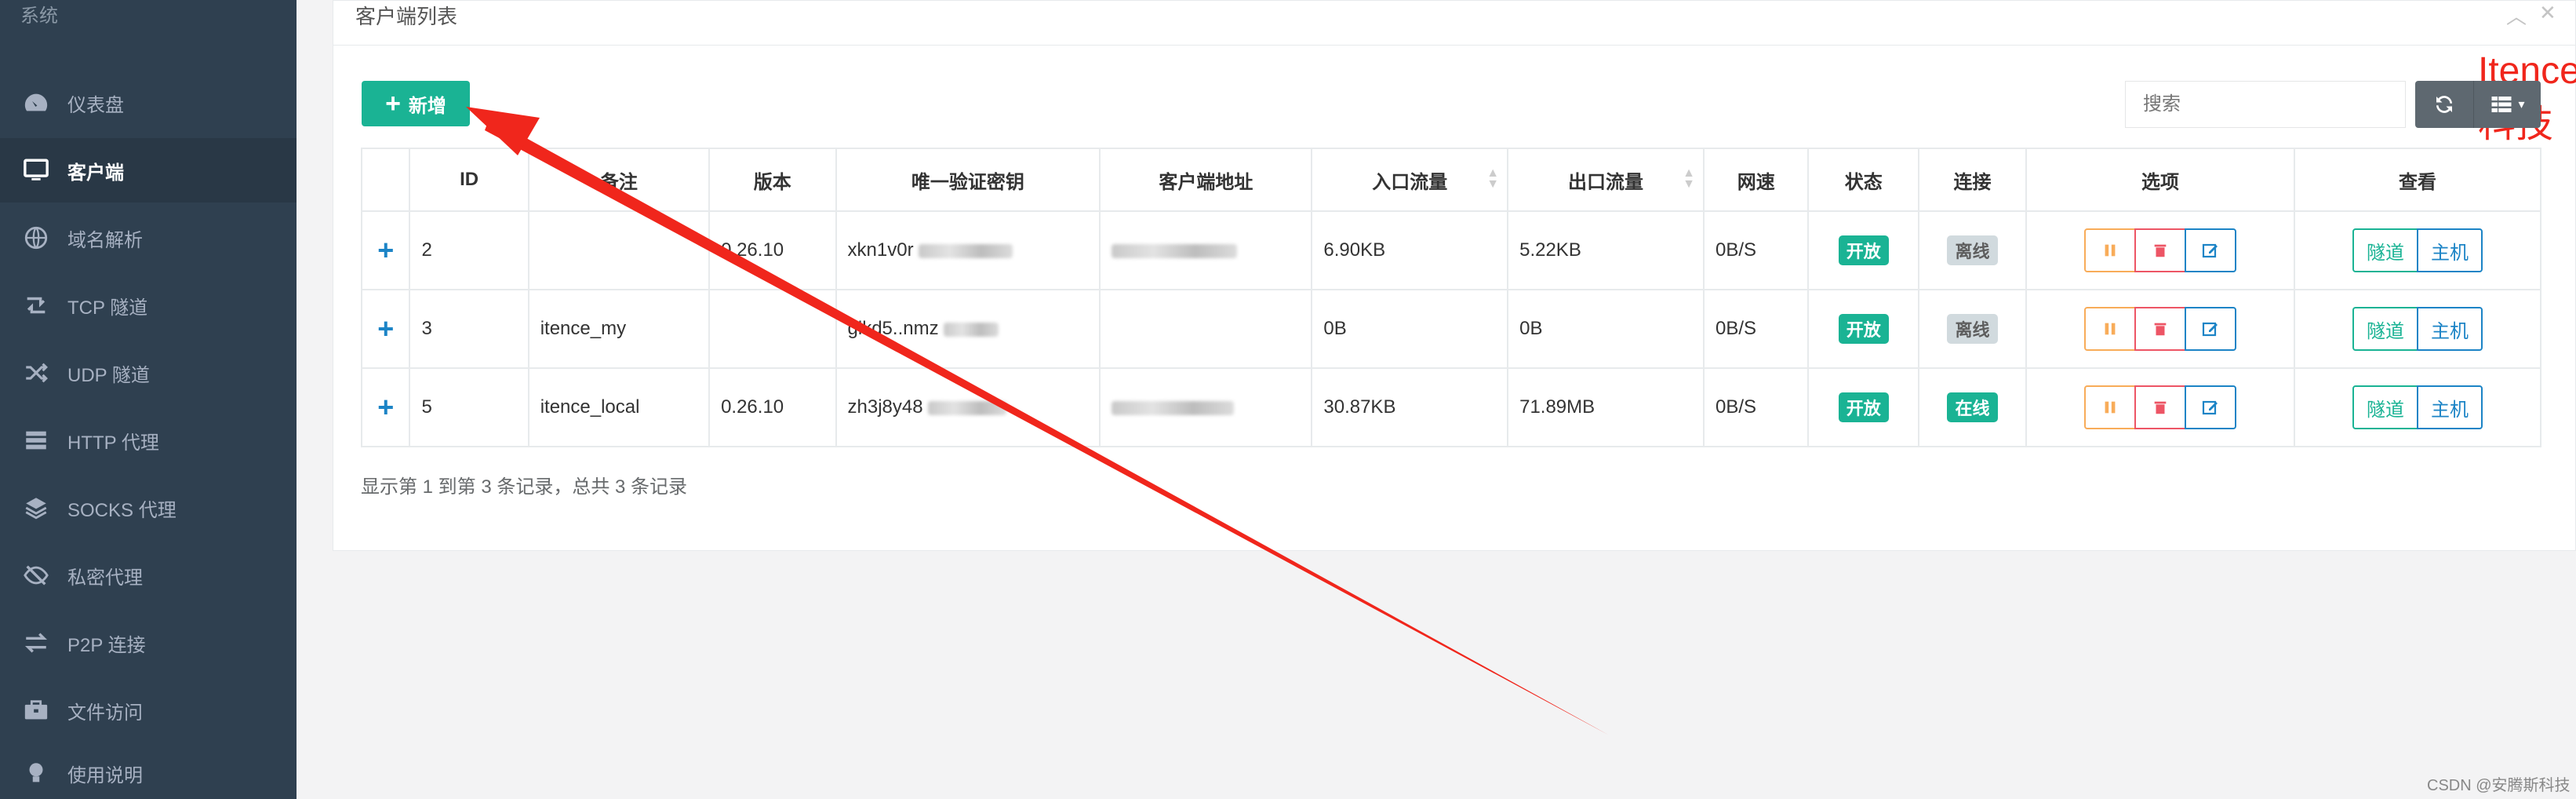 This screenshot has width=2576, height=799. I want to click on sidebar-item-dashboard: 仪表盘, so click(148, 103).